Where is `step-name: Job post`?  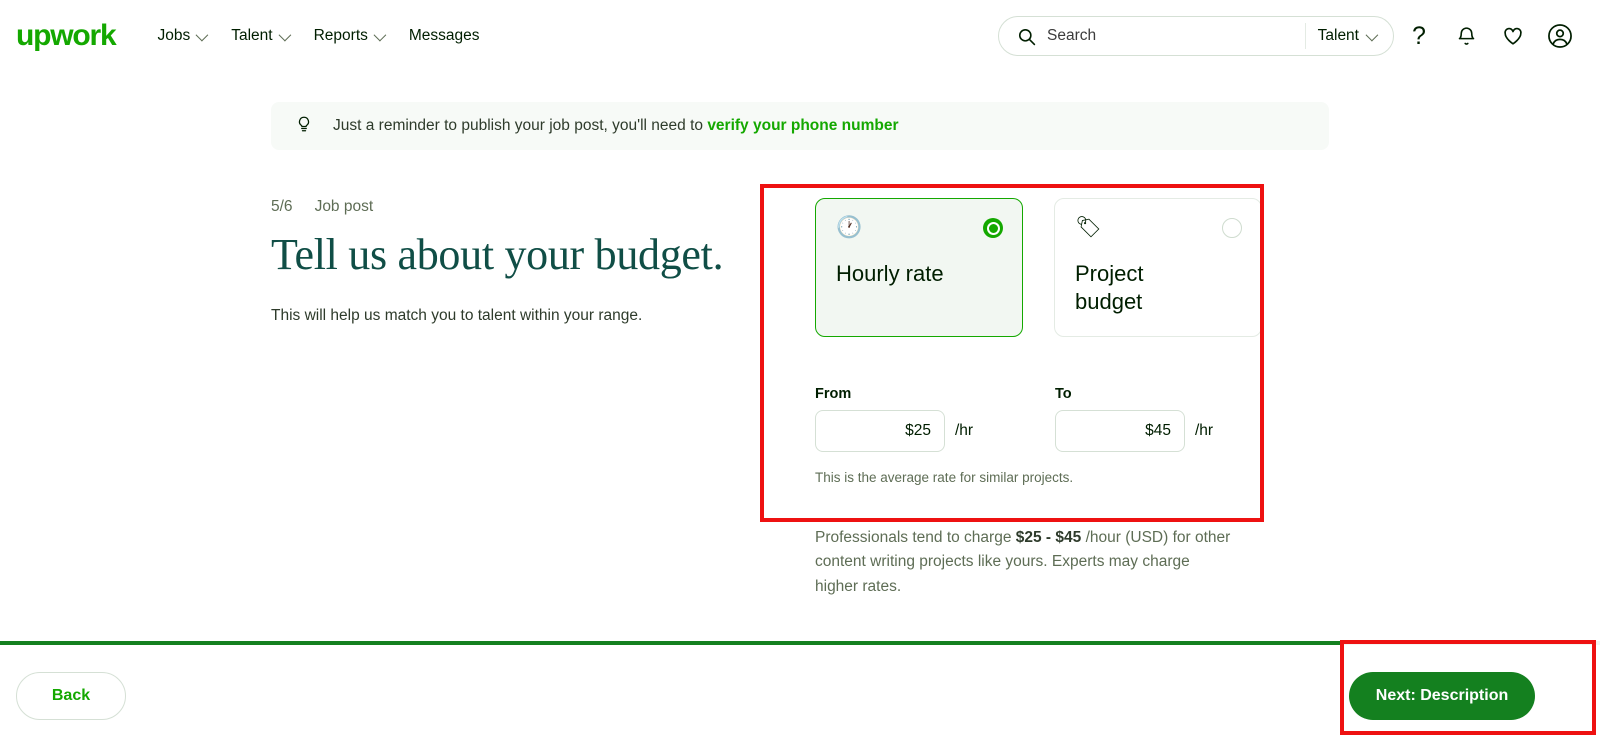
step-name: Job post is located at coordinates (344, 206).